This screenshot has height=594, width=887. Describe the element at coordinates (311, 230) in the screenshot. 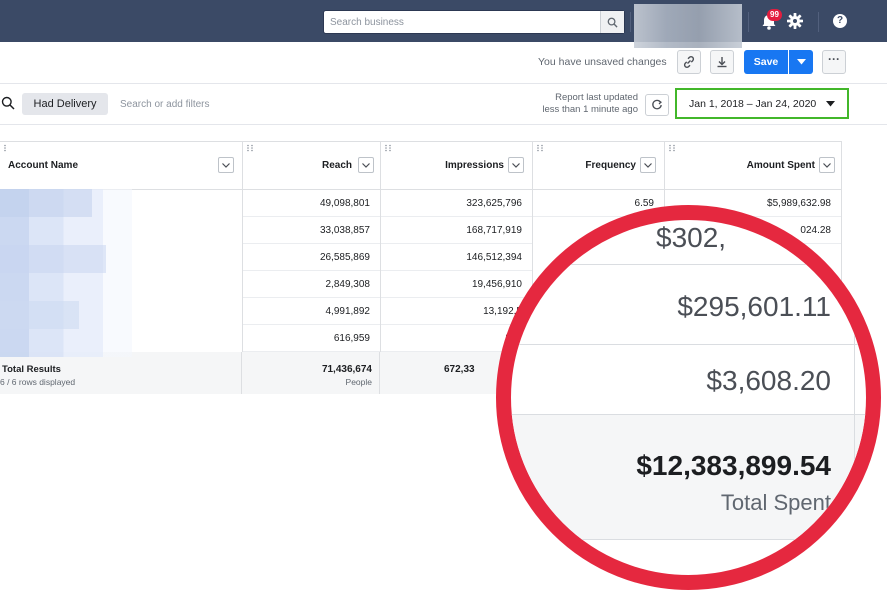

I see `table-cell-reach: 33,038,857` at that location.